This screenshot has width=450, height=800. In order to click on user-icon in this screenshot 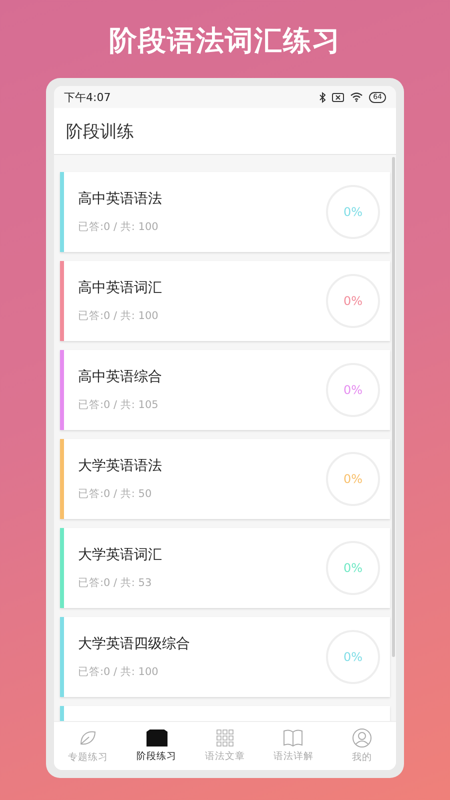, I will do `click(362, 738)`.